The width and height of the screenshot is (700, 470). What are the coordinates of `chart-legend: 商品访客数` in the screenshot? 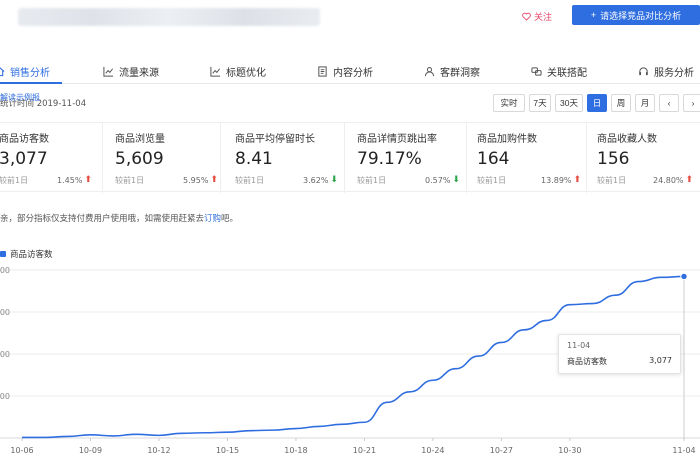 It's located at (26, 254).